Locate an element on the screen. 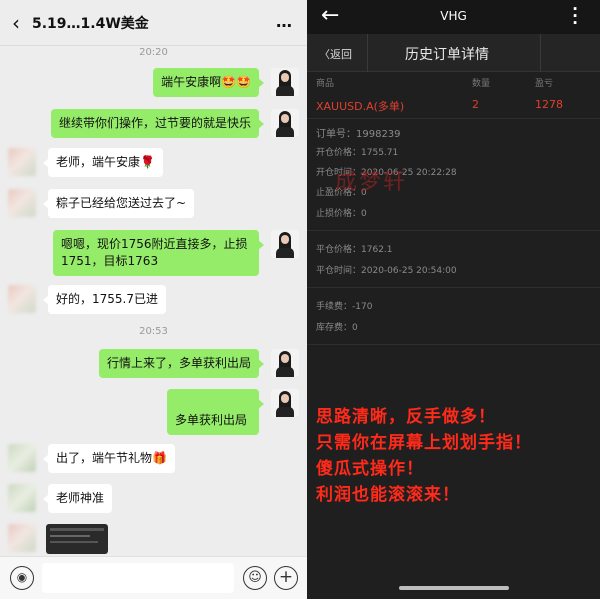 The width and height of the screenshot is (600, 599). watermark: 成梦轩 is located at coordinates (371, 182).